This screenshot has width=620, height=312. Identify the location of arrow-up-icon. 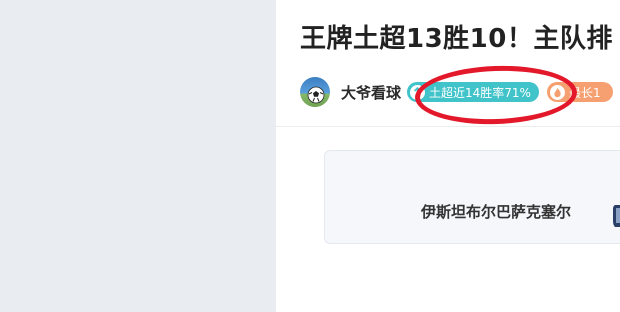
(418, 92).